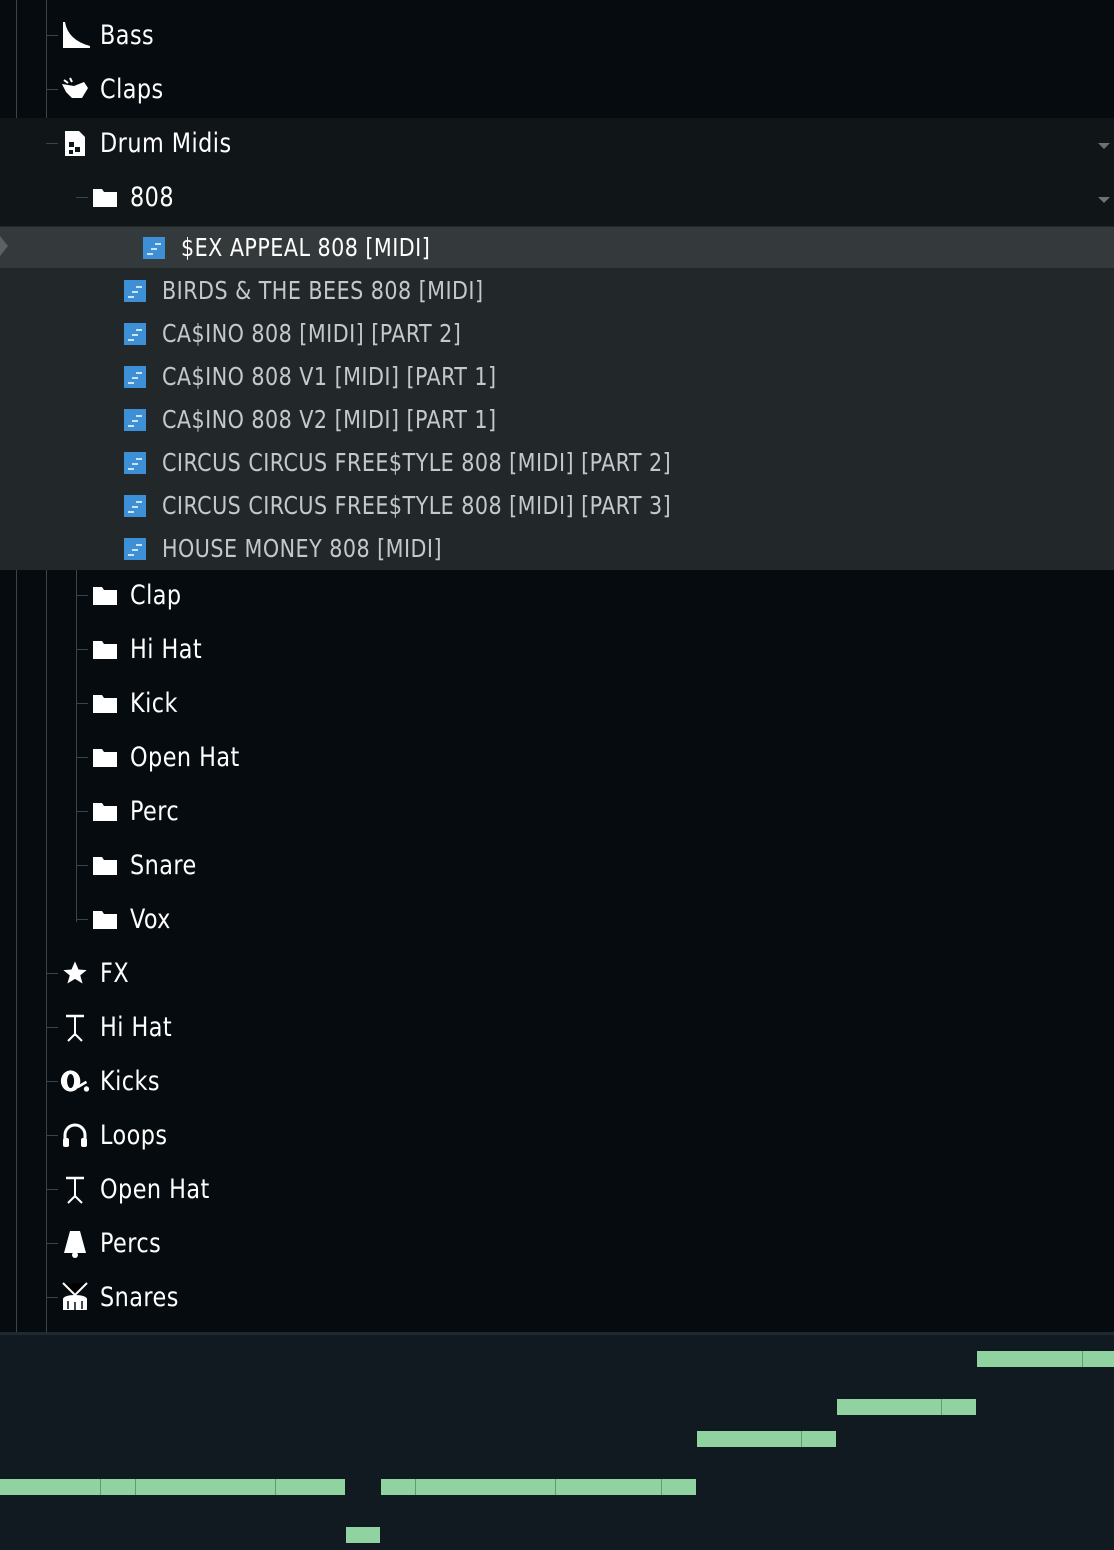 The image size is (1114, 1550). I want to click on subfolder-snare: Snare, so click(139, 865).